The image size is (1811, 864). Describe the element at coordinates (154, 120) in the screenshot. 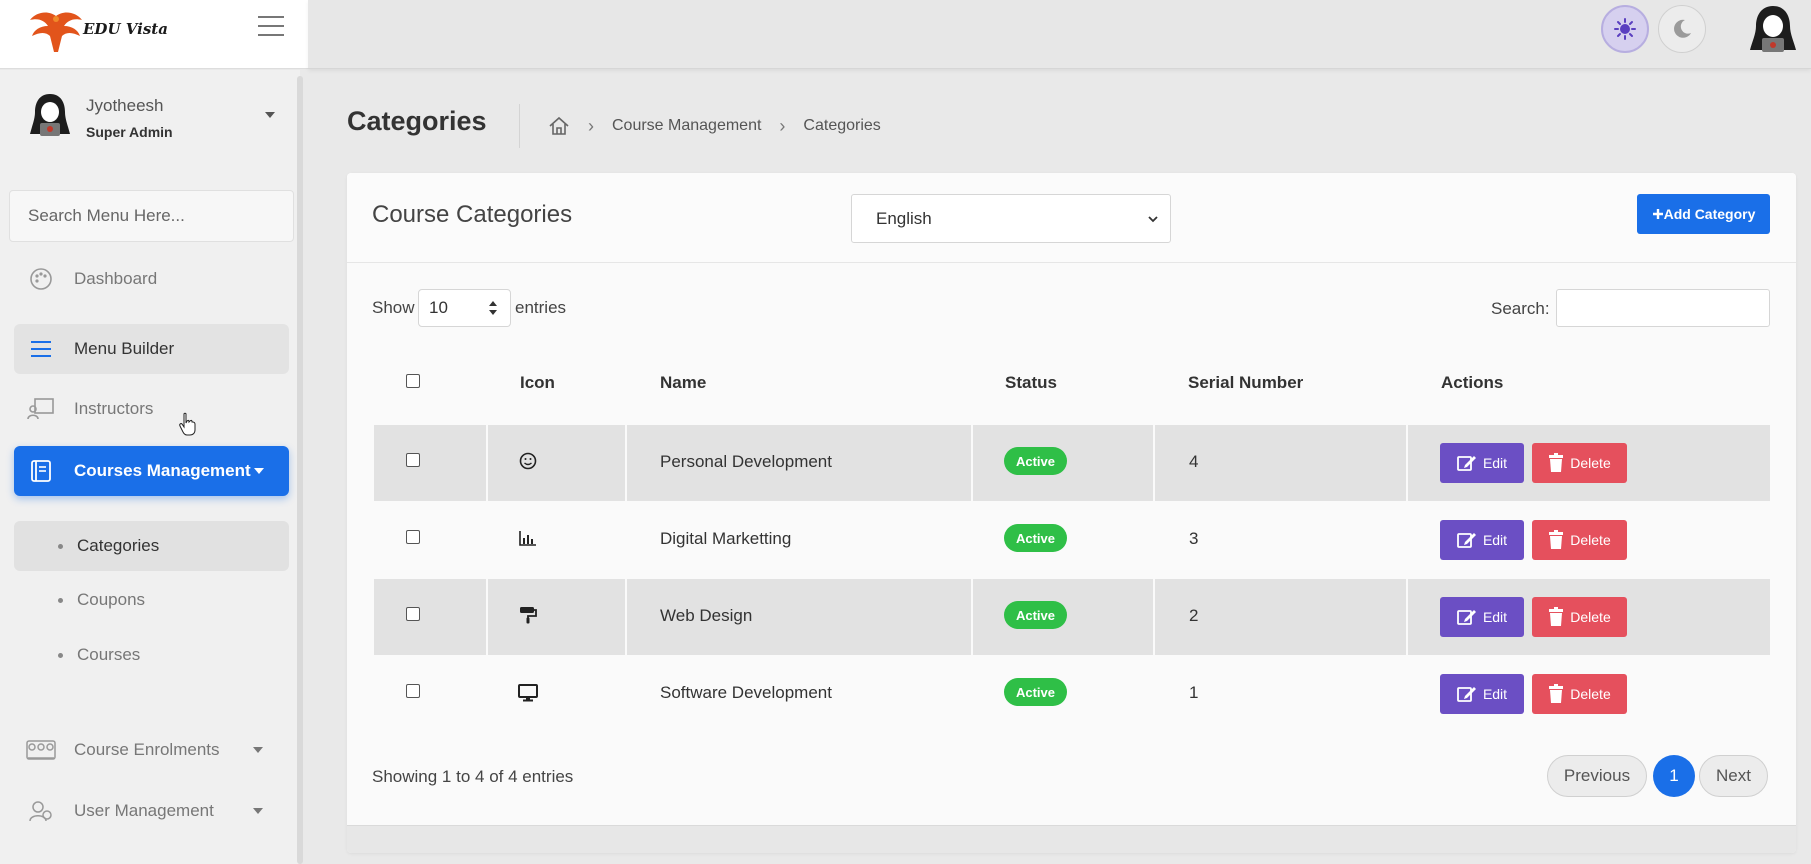

I see `user-profile: Jyotheesh Super Admin` at that location.